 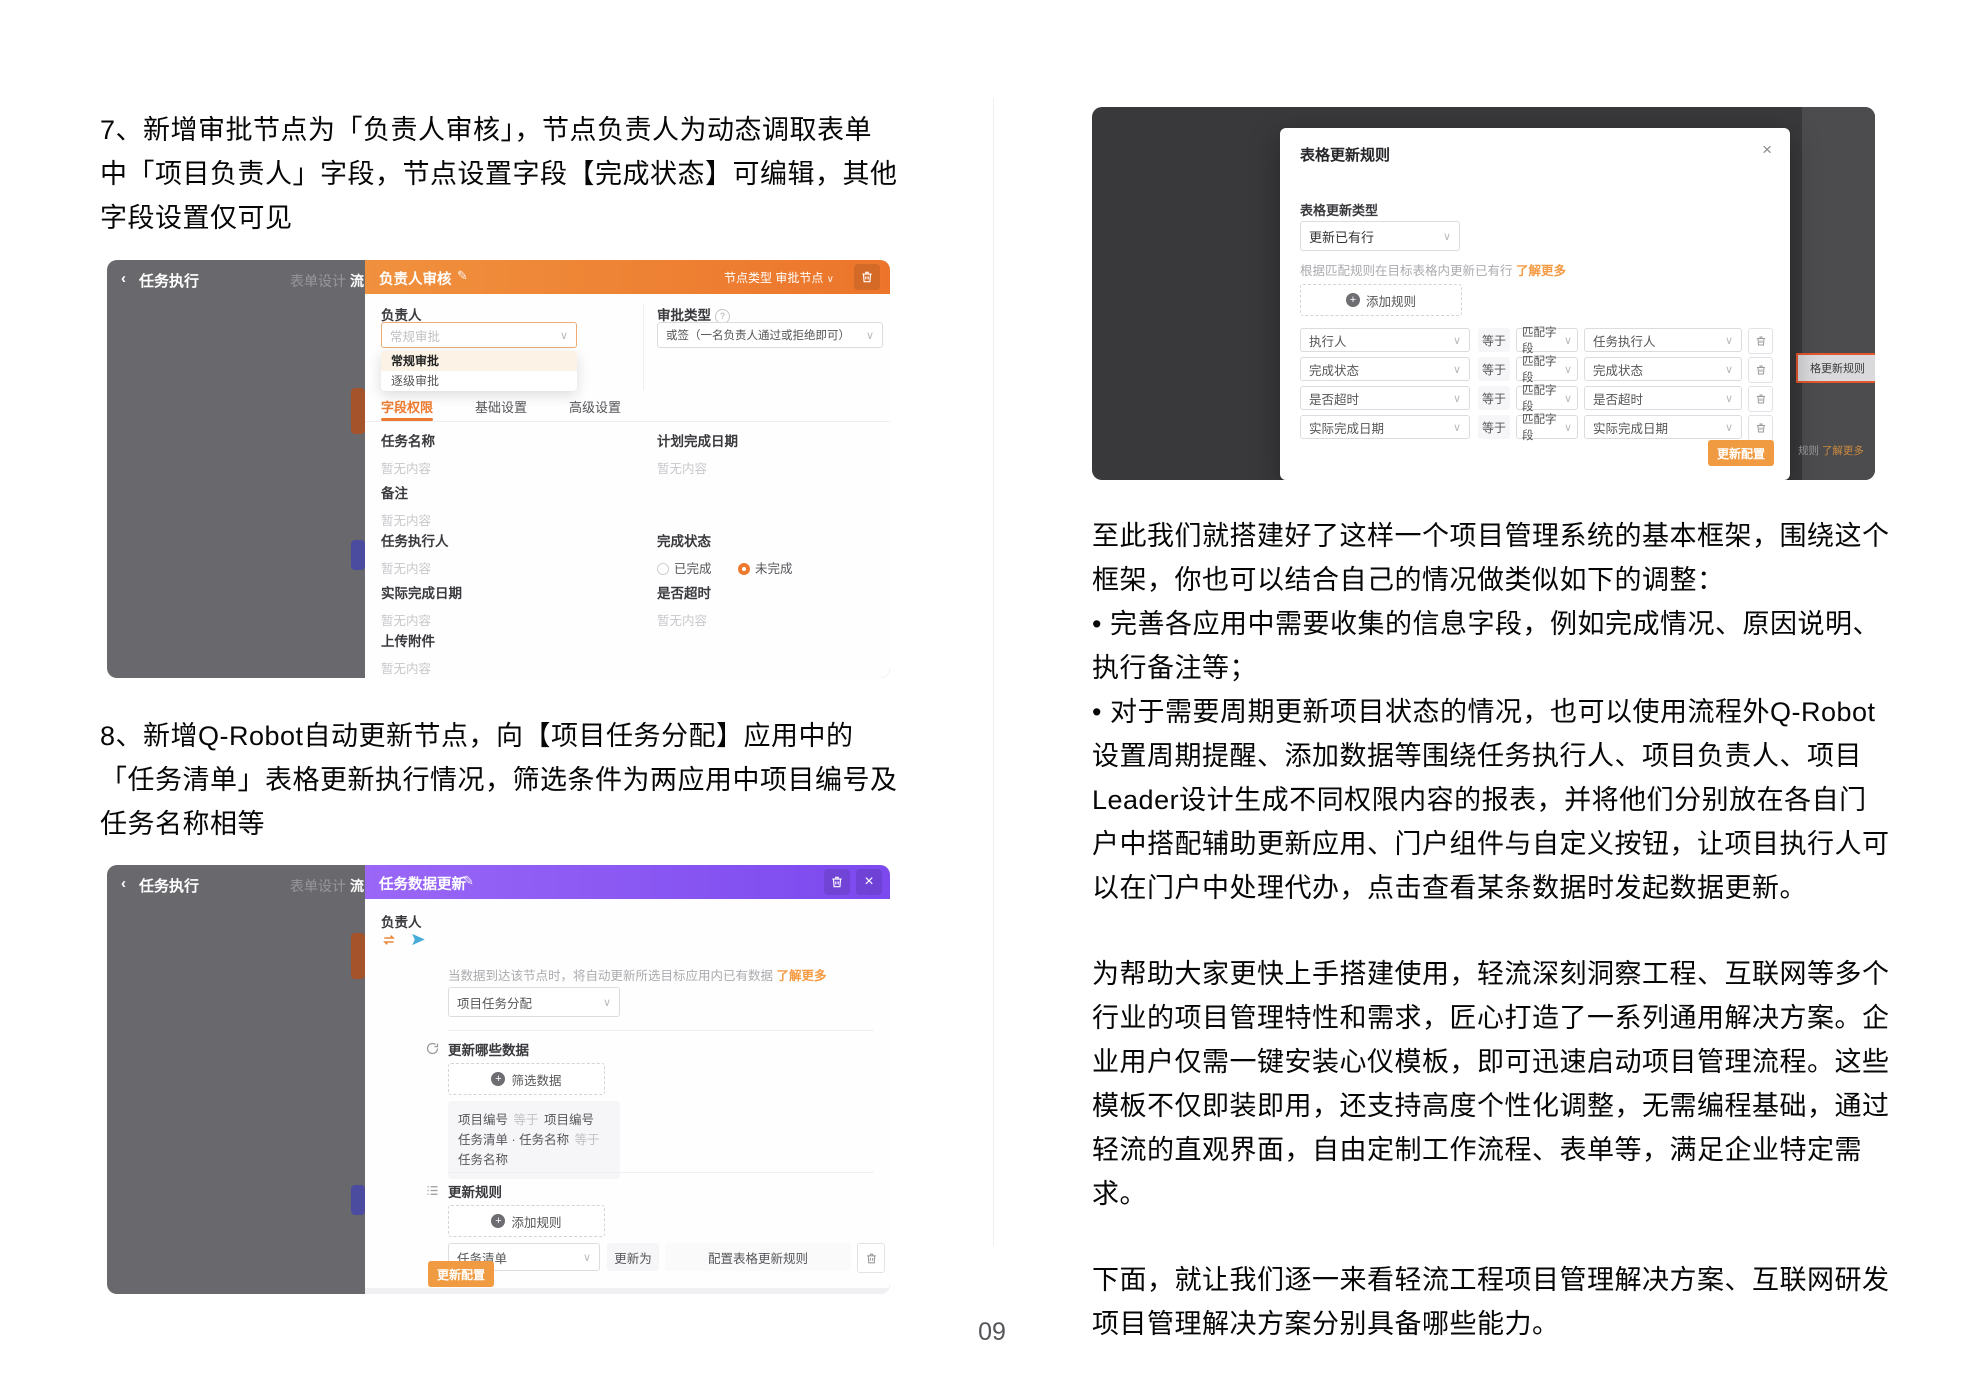 What do you see at coordinates (1380, 236) in the screenshot?
I see `update-type-select: 更新已有行 ∨` at bounding box center [1380, 236].